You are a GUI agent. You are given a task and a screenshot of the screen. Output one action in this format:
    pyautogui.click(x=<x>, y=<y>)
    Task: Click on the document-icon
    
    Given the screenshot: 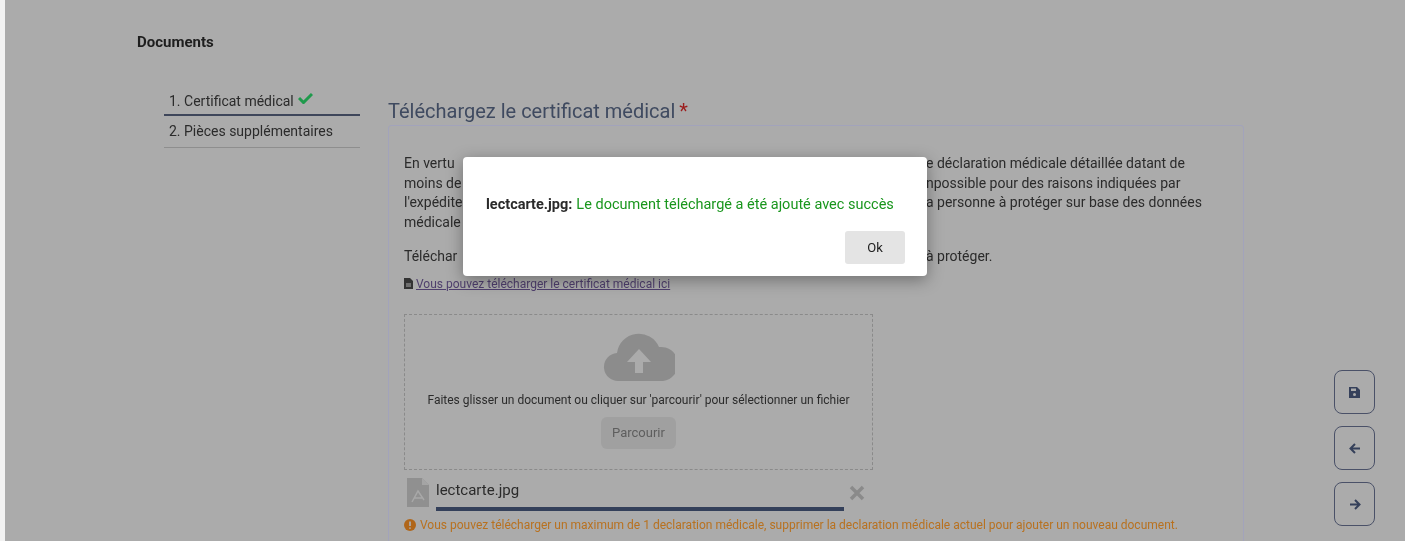 What is the action you would take?
    pyautogui.click(x=408, y=283)
    